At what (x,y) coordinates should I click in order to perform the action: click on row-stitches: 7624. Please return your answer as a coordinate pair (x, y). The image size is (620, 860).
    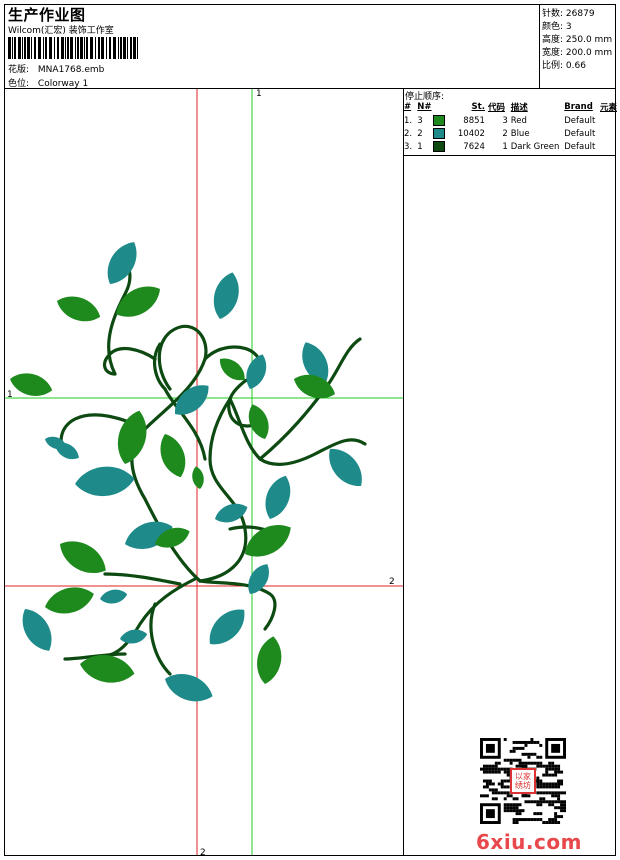
    Looking at the image, I should click on (474, 146).